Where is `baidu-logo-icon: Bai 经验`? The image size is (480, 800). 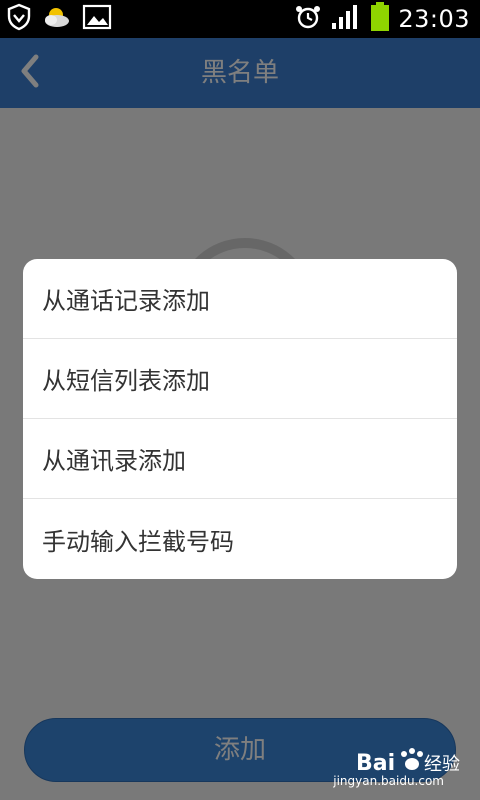 baidu-logo-icon: Bai 经验 is located at coordinates (408, 762).